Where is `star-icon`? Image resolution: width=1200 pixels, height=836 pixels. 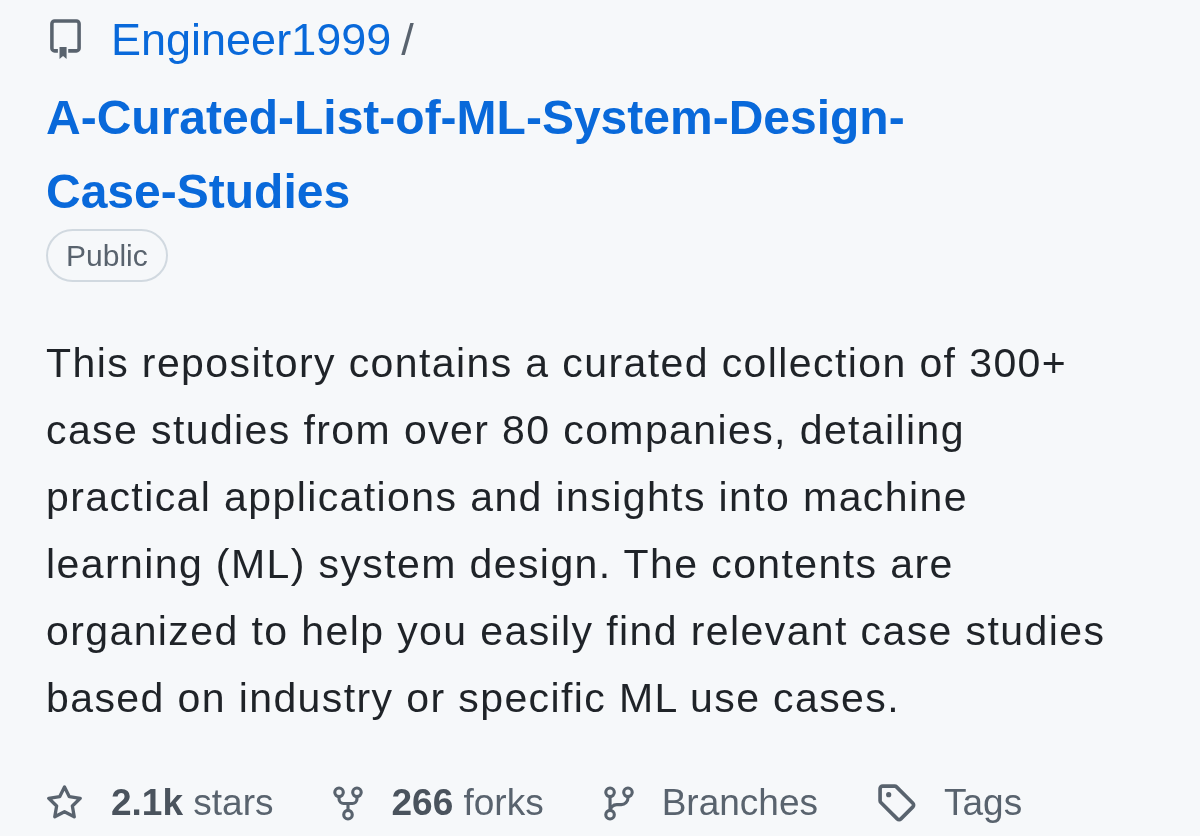 star-icon is located at coordinates (64, 803).